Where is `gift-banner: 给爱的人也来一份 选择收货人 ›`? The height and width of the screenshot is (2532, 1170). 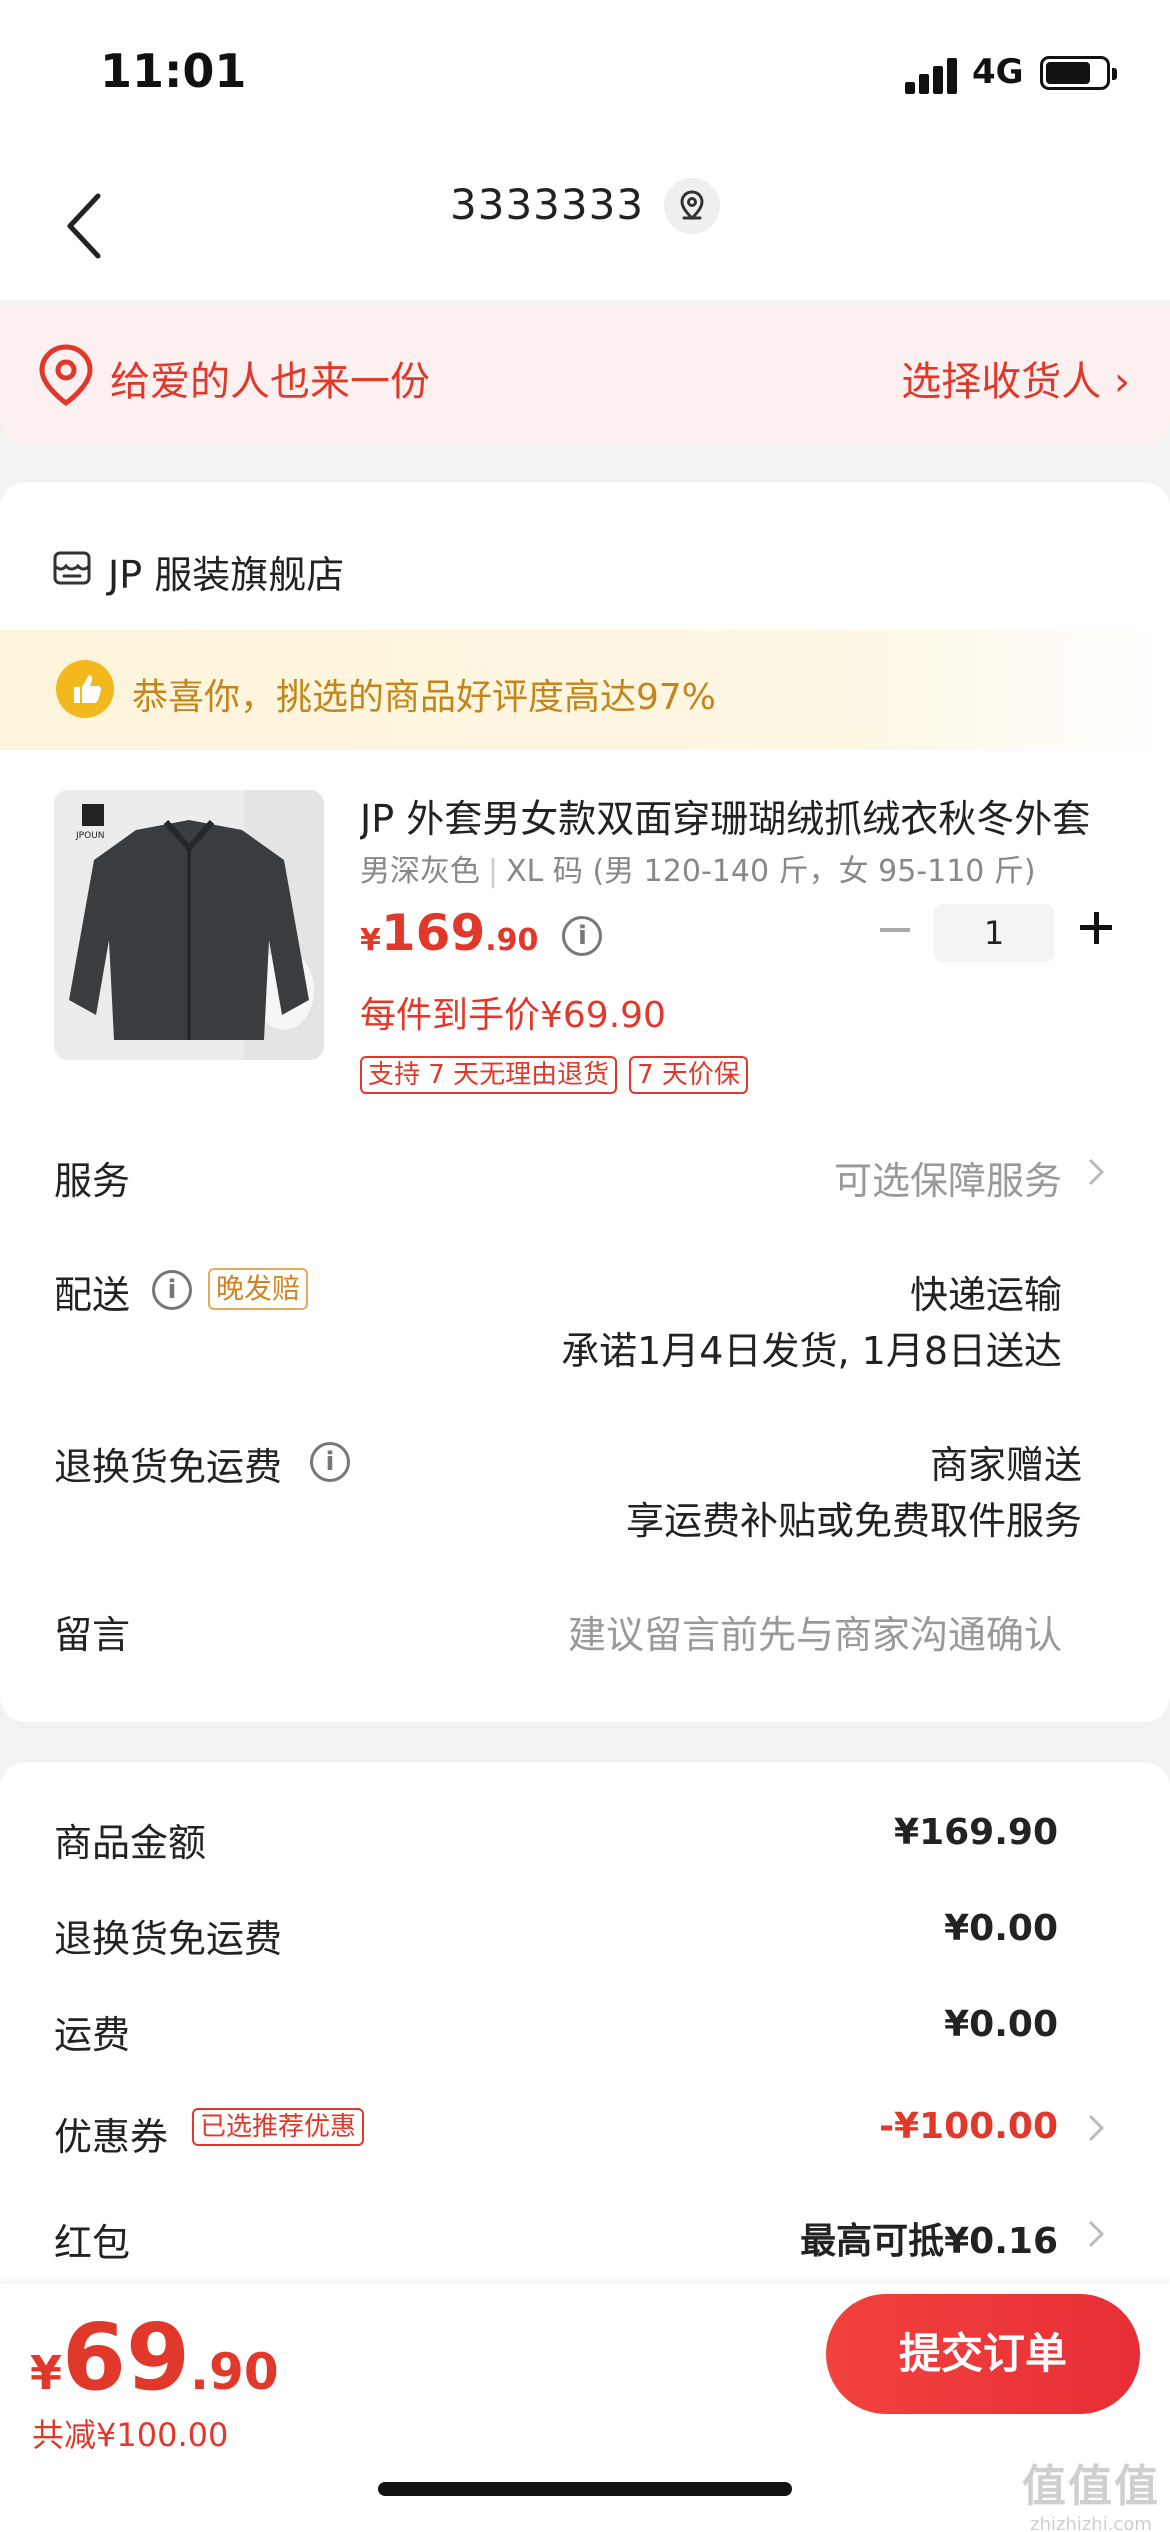 gift-banner: 给爱的人也来一份 选择收货人 › is located at coordinates (585, 375).